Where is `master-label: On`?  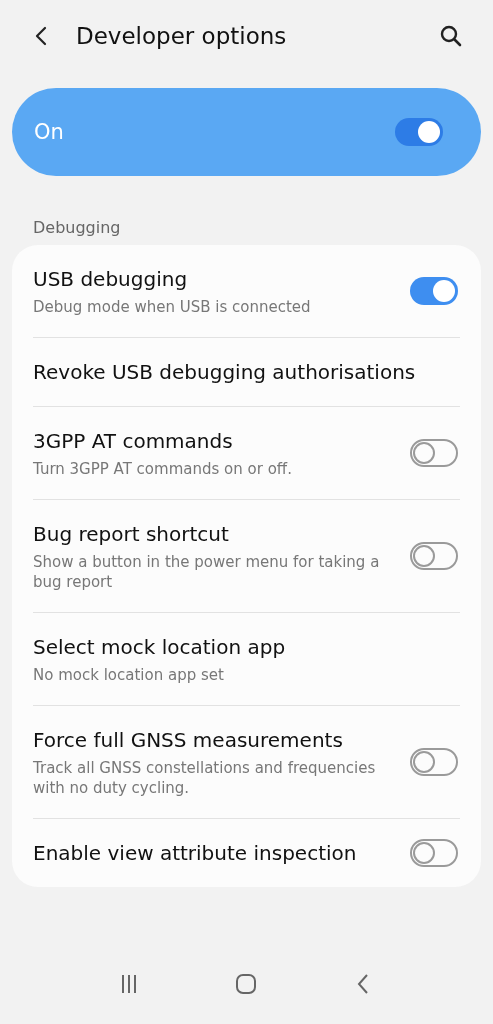 master-label: On is located at coordinates (49, 132).